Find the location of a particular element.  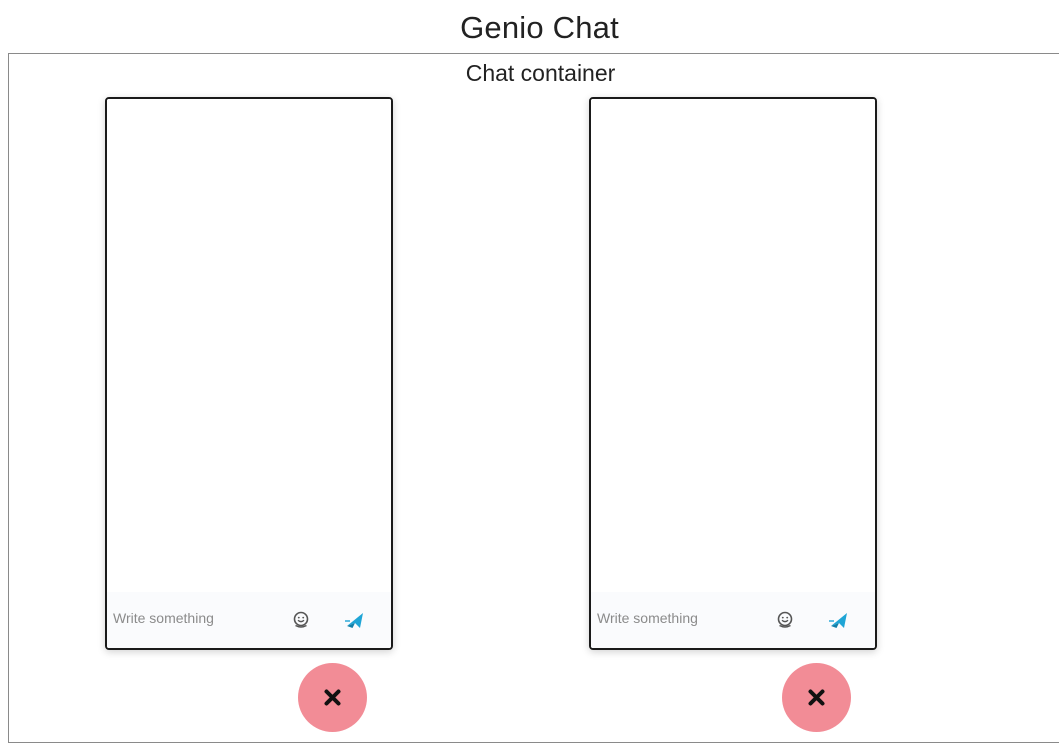

app-title: Genio Chat is located at coordinates (539, 27).